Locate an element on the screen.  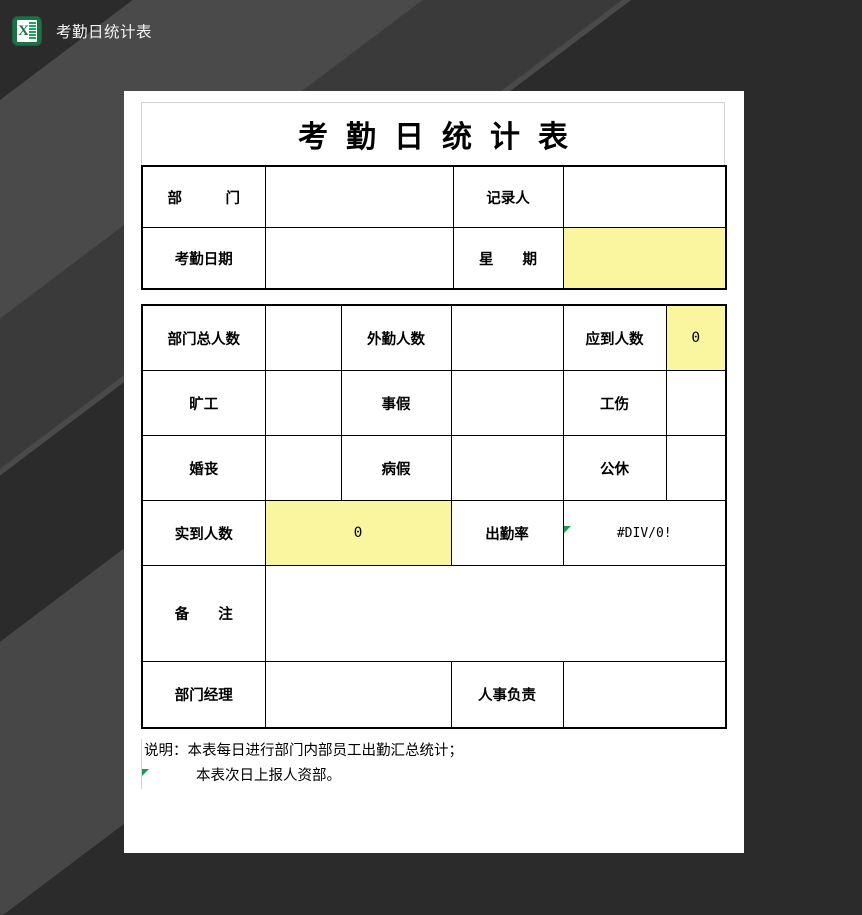
value-expected-attendance: 0 is located at coordinates (696, 337).